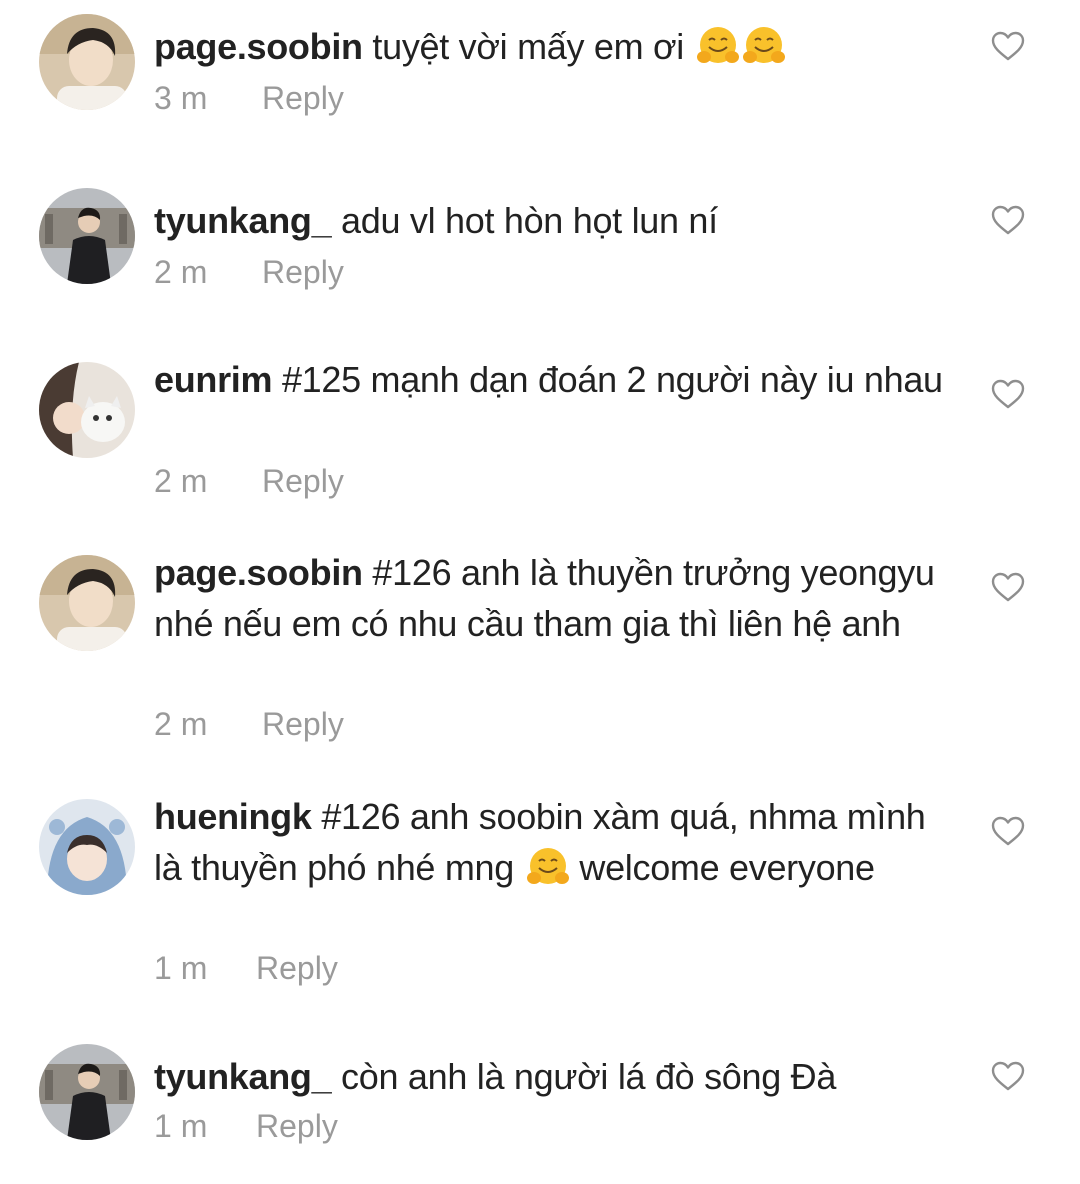 This screenshot has width=1080, height=1184. I want to click on comment-body-continued: welcome everyone, so click(727, 867).